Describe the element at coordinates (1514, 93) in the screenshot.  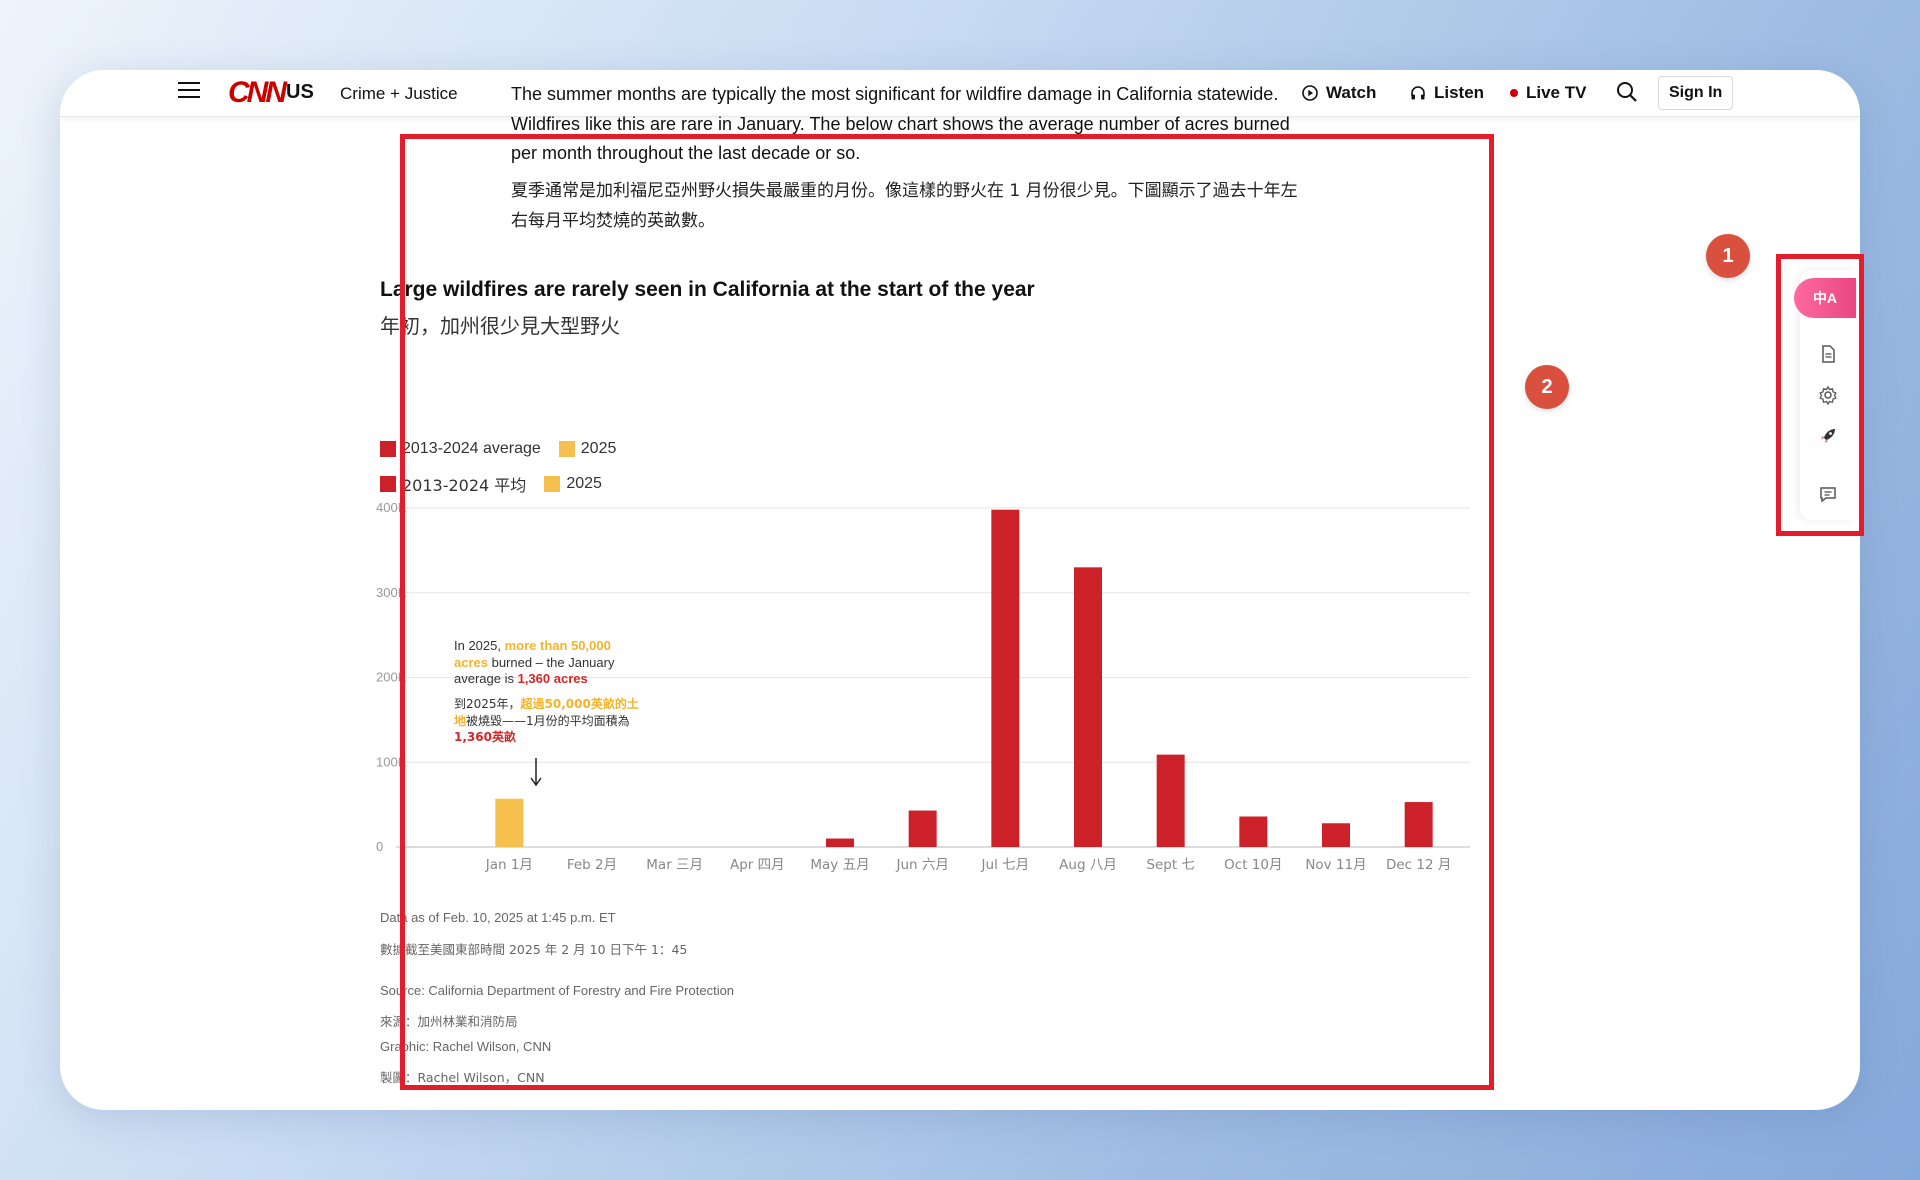
I see `live-dot-icon` at that location.